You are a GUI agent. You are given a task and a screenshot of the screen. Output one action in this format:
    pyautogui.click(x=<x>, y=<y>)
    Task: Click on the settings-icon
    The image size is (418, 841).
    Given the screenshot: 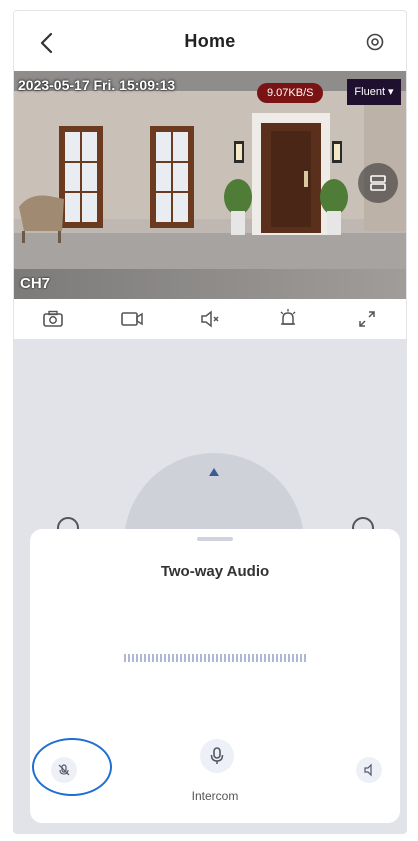 What is the action you would take?
    pyautogui.click(x=375, y=42)
    